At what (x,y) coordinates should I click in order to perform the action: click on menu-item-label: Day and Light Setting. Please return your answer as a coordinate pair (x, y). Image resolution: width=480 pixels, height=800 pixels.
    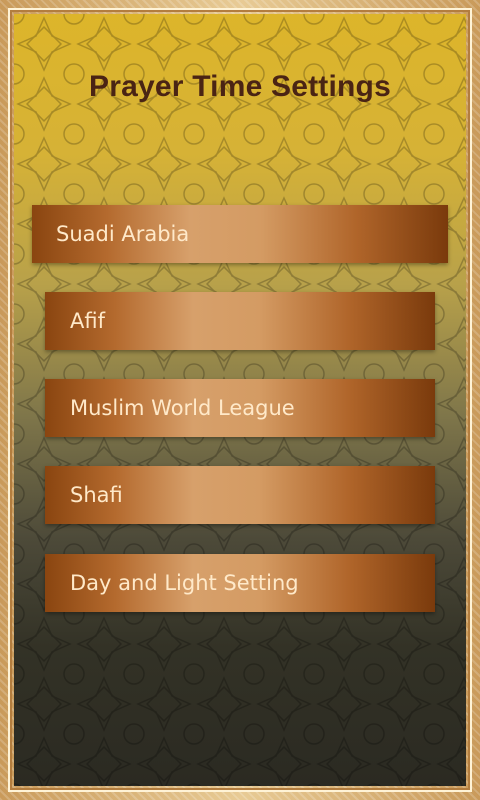
    Looking at the image, I should click on (184, 583).